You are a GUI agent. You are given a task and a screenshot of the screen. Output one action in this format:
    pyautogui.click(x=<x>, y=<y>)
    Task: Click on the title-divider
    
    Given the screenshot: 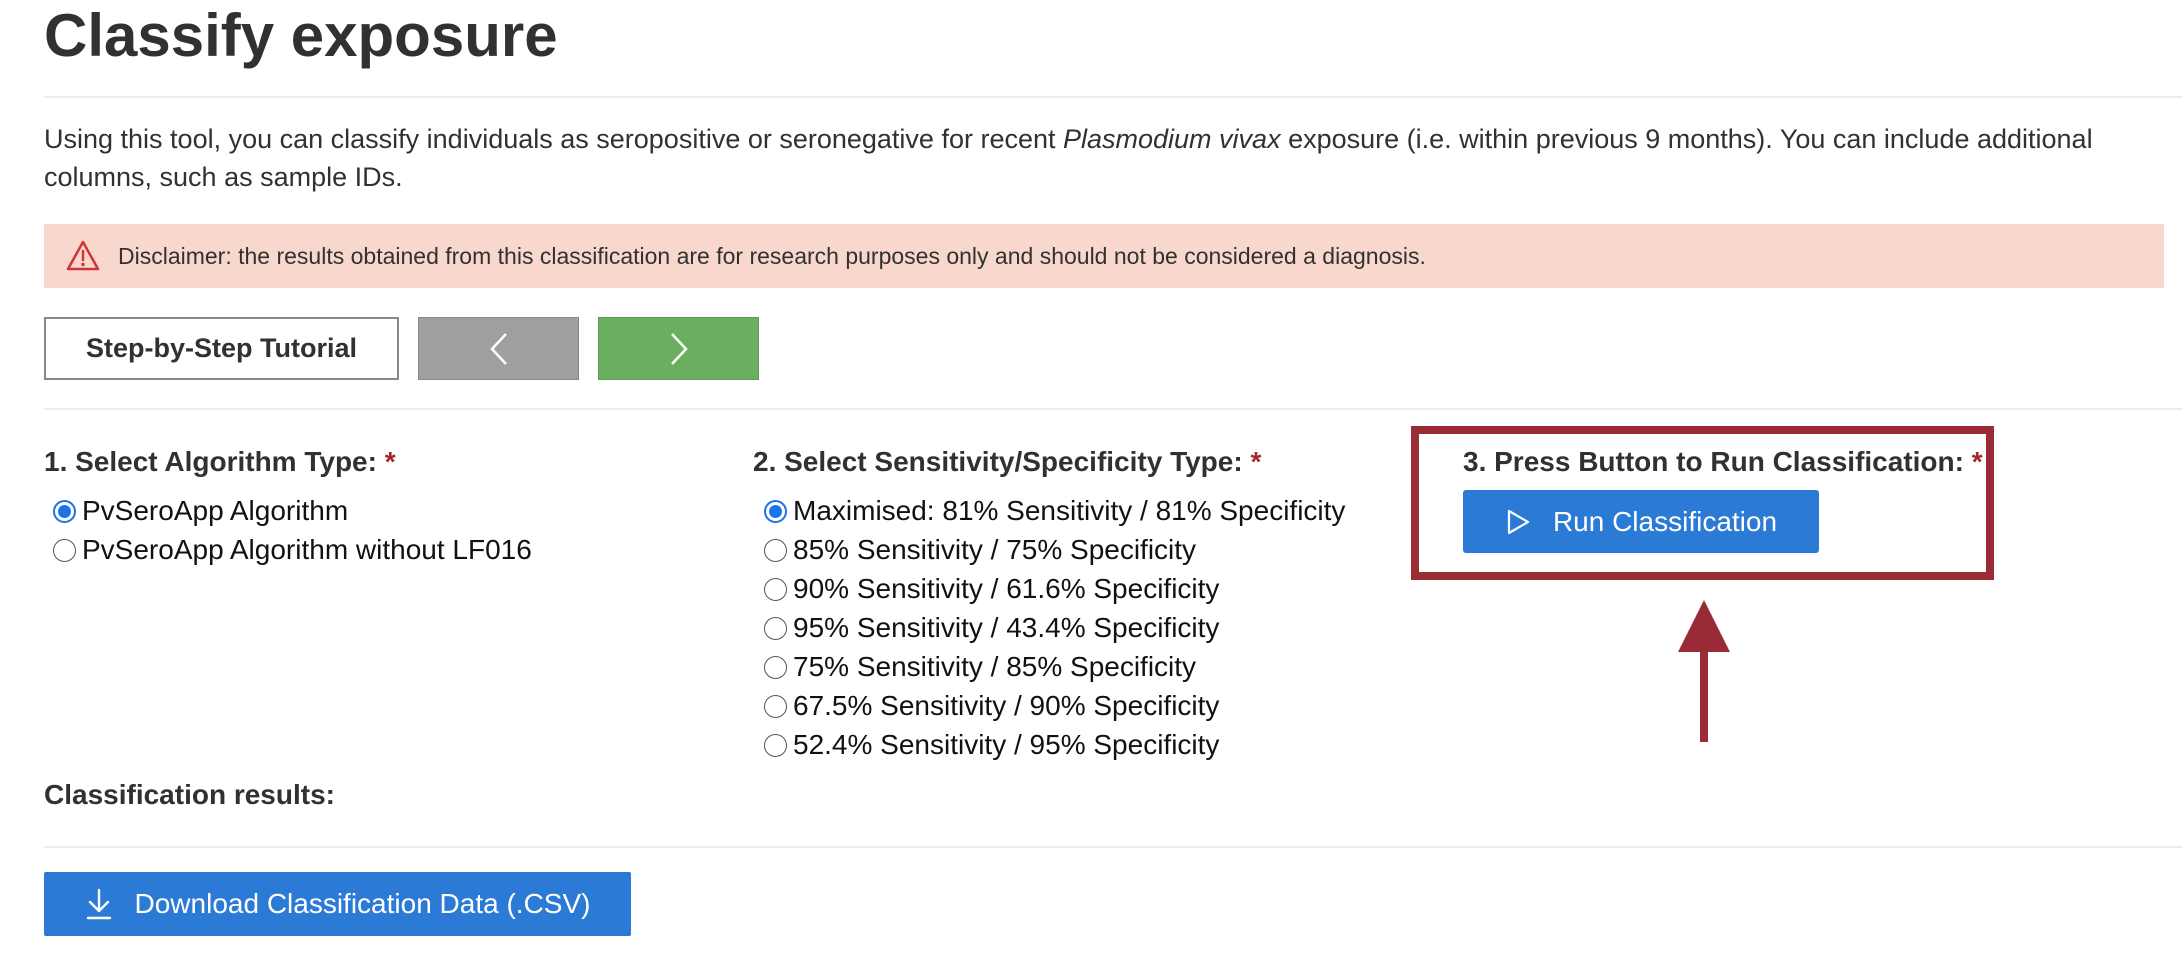 What is the action you would take?
    pyautogui.click(x=1113, y=97)
    